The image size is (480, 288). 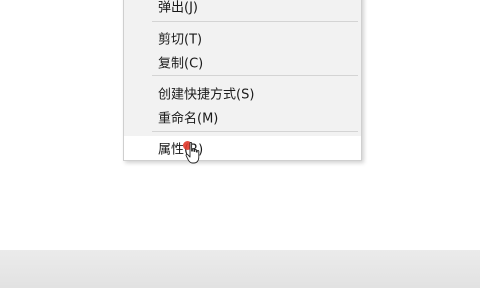 What do you see at coordinates (180, 40) in the screenshot?
I see `menu-item-cut-label: 剪切(T)` at bounding box center [180, 40].